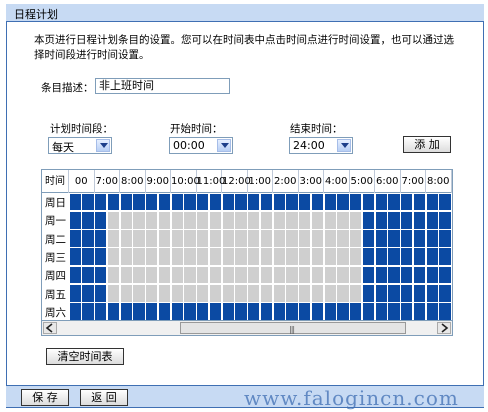 The height and width of the screenshot is (412, 488). I want to click on entry-description-input: 非上班时间, so click(162, 86).